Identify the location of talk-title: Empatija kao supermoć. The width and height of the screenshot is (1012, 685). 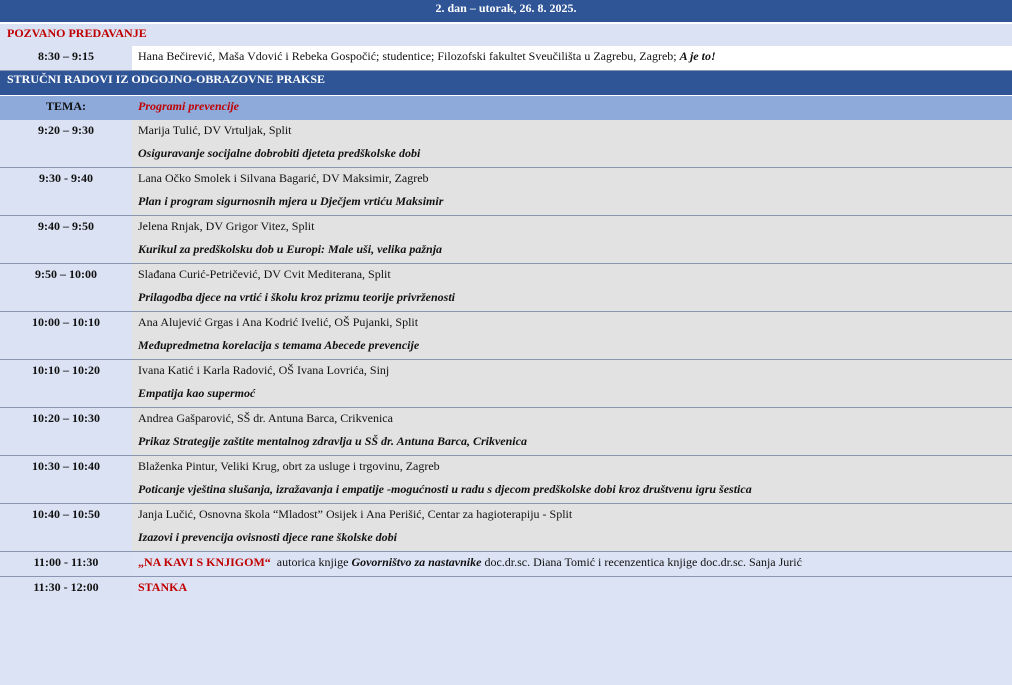
(197, 393).